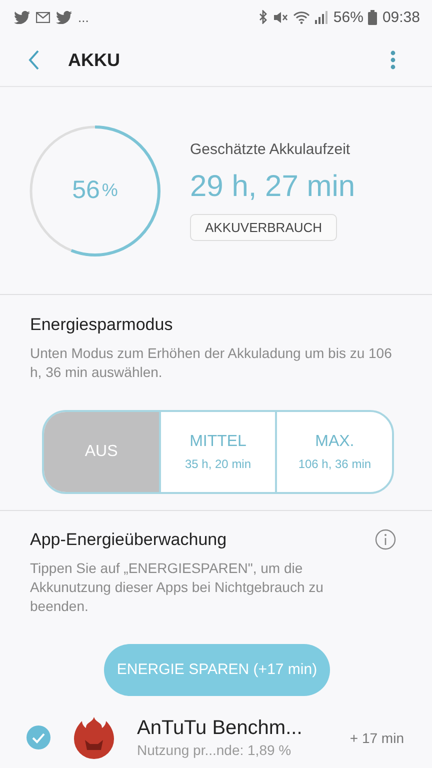  I want to click on mute-icon, so click(280, 17).